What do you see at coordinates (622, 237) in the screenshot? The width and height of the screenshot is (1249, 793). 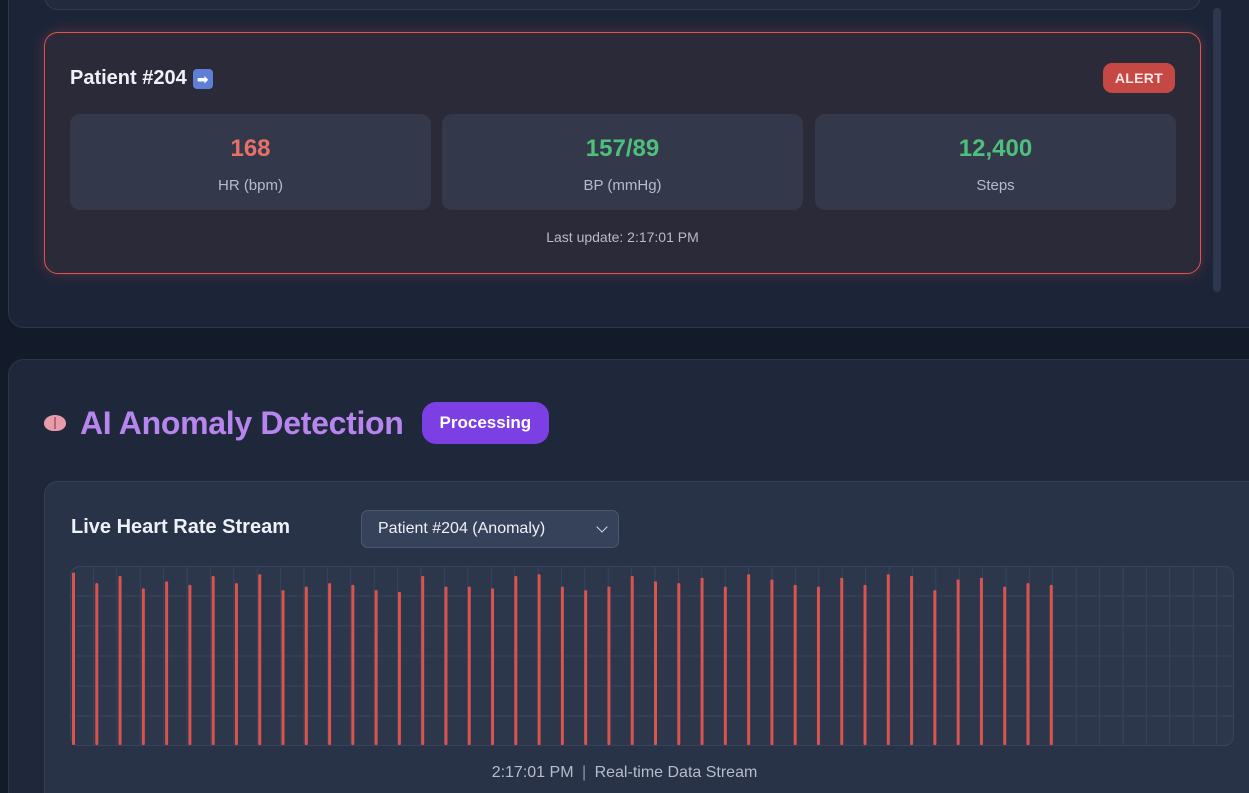 I see `last-update-text: Last update: 2:17:01 PM` at bounding box center [622, 237].